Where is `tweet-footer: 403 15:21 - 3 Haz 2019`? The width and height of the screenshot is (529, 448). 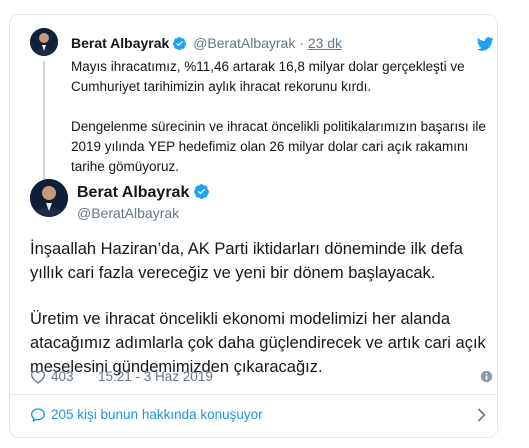
tweet-footer: 403 15:21 - 3 Haz 2019 is located at coordinates (261, 377).